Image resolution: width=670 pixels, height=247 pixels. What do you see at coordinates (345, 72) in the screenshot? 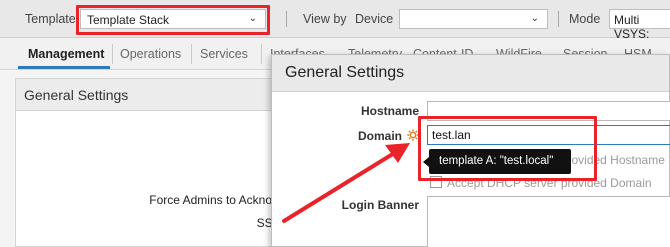
I see `dialog-title: General Settings` at bounding box center [345, 72].